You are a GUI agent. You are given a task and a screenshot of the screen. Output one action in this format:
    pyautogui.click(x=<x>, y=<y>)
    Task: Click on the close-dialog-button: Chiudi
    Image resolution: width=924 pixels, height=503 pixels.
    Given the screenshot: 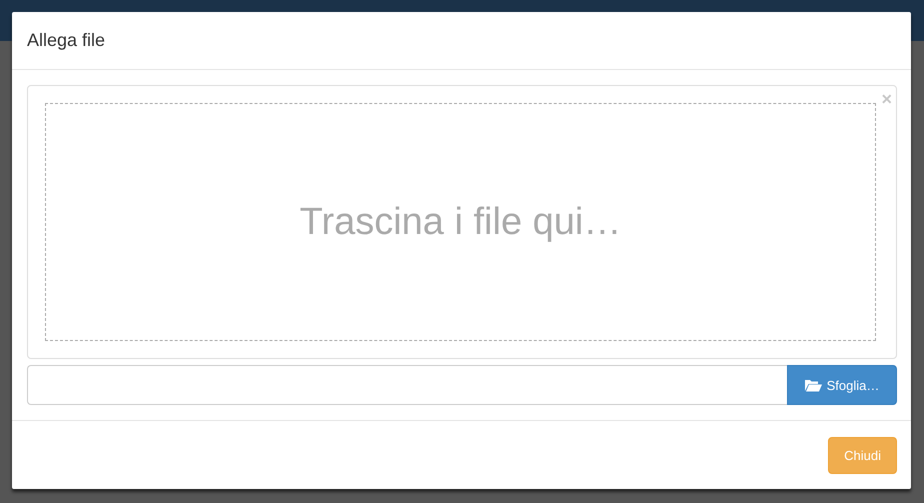 What is the action you would take?
    pyautogui.click(x=862, y=455)
    